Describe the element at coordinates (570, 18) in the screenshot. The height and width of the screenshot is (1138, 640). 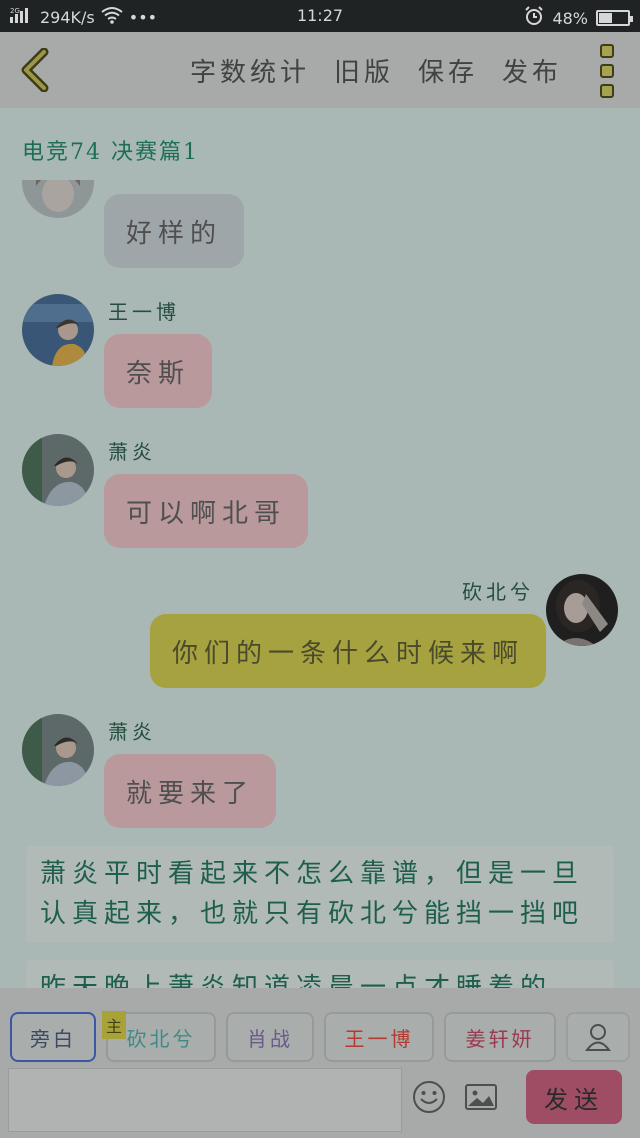
I see `battery-percent: 48%` at that location.